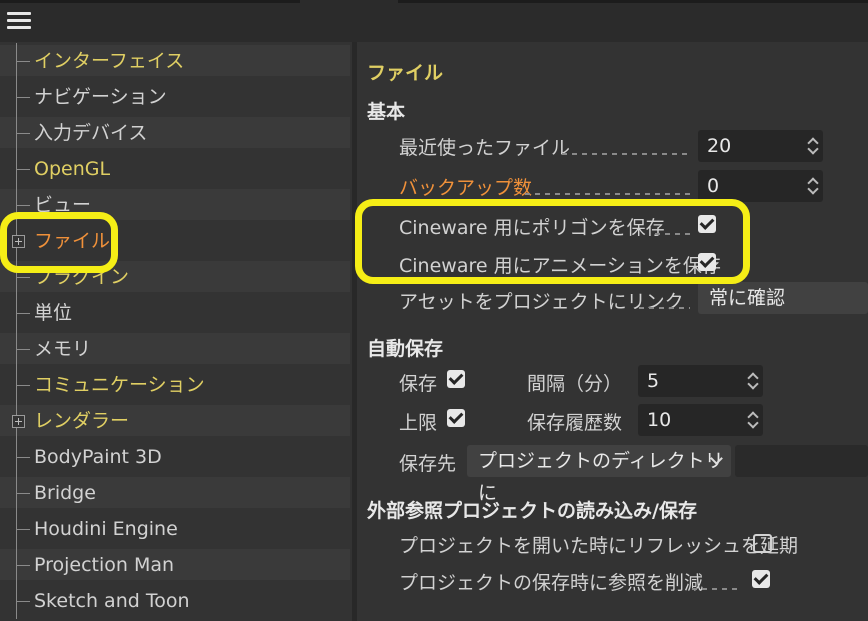 The width and height of the screenshot is (868, 621). I want to click on history-count-label: 保存履歴数, so click(575, 423).